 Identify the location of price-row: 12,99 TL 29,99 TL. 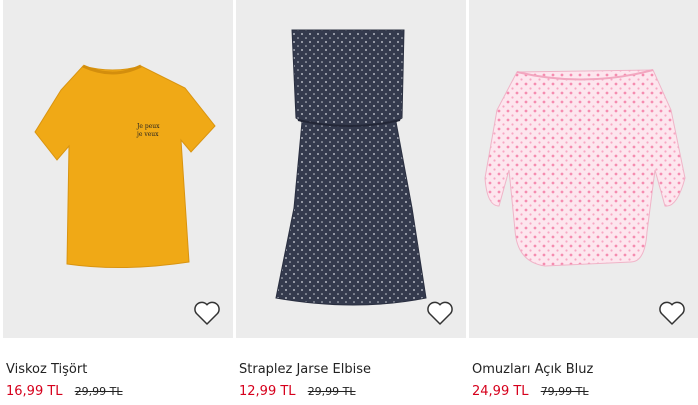
(297, 391).